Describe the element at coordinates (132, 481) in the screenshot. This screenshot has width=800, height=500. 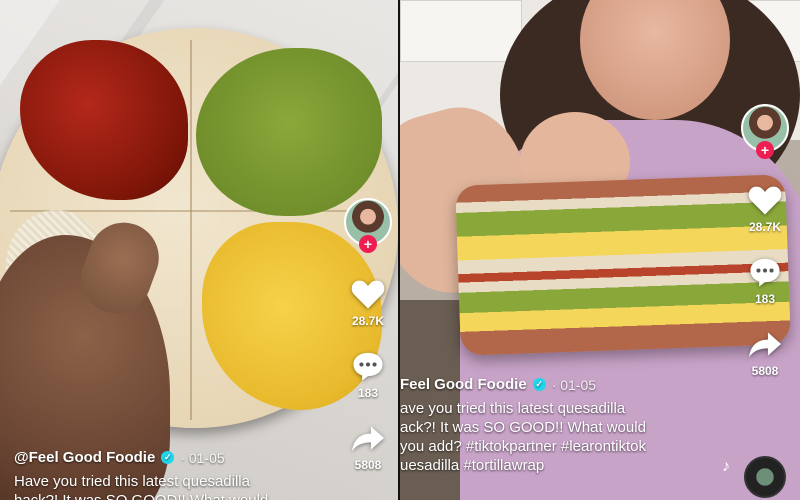
I see `caption-line: Have you tried this latest quesadilla` at that location.